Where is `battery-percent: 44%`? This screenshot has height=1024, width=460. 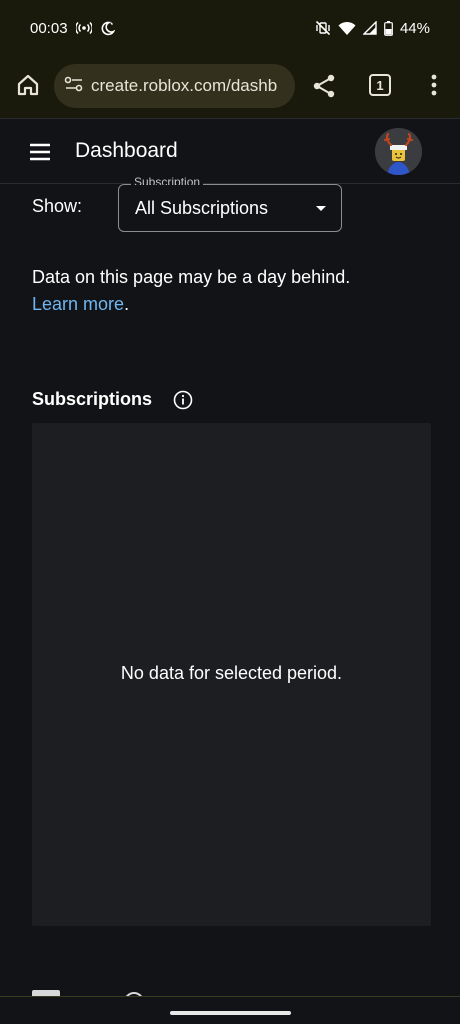 battery-percent: 44% is located at coordinates (414, 28).